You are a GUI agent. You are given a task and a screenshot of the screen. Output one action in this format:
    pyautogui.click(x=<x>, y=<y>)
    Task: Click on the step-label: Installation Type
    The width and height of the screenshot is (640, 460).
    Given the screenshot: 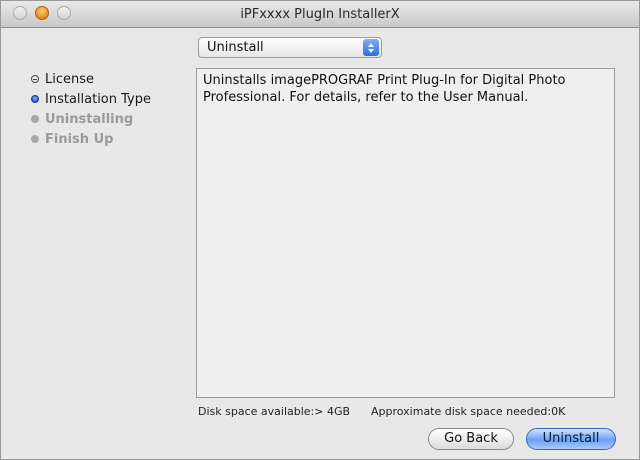 What is the action you would take?
    pyautogui.click(x=98, y=99)
    